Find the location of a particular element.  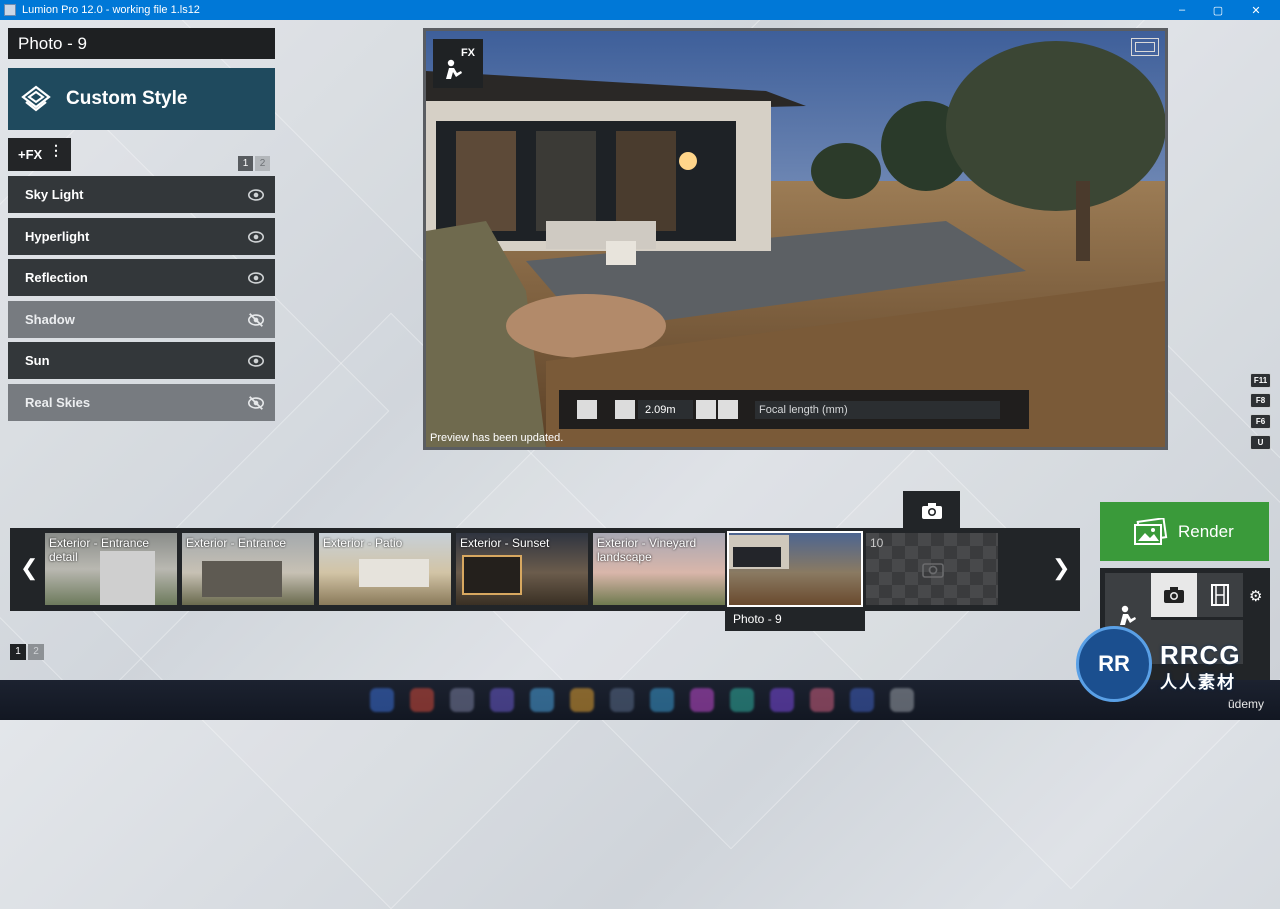

effect-sky-light: Sky Light is located at coordinates (141, 194).